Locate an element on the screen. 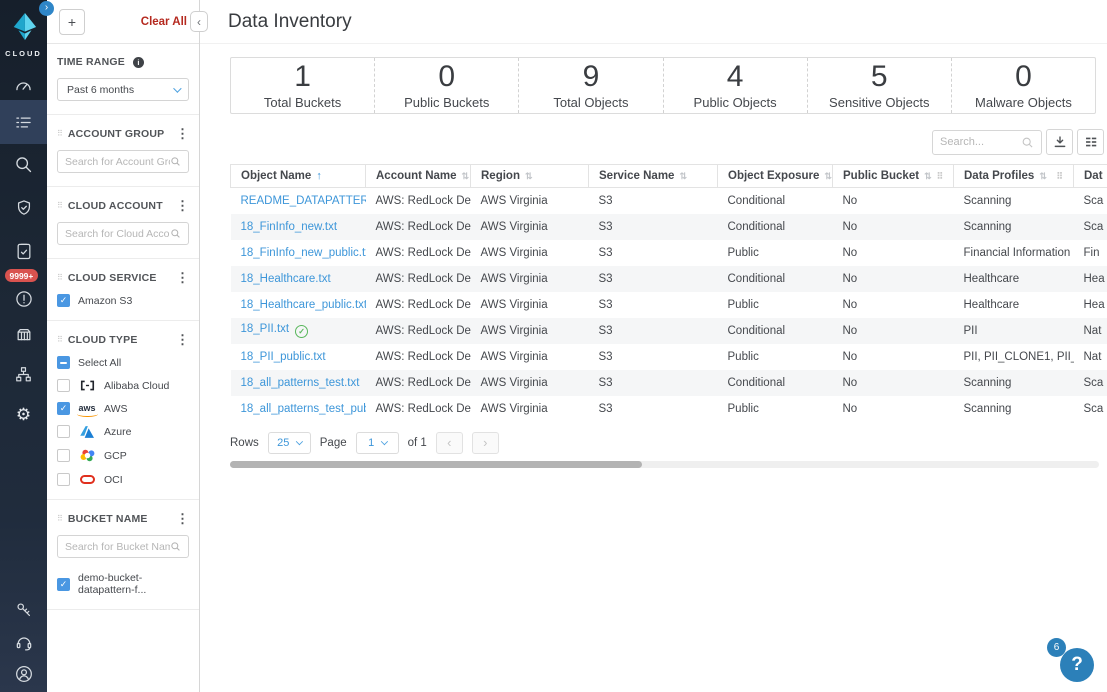 This screenshot has height=692, width=1107. info-icon: i is located at coordinates (138, 62).